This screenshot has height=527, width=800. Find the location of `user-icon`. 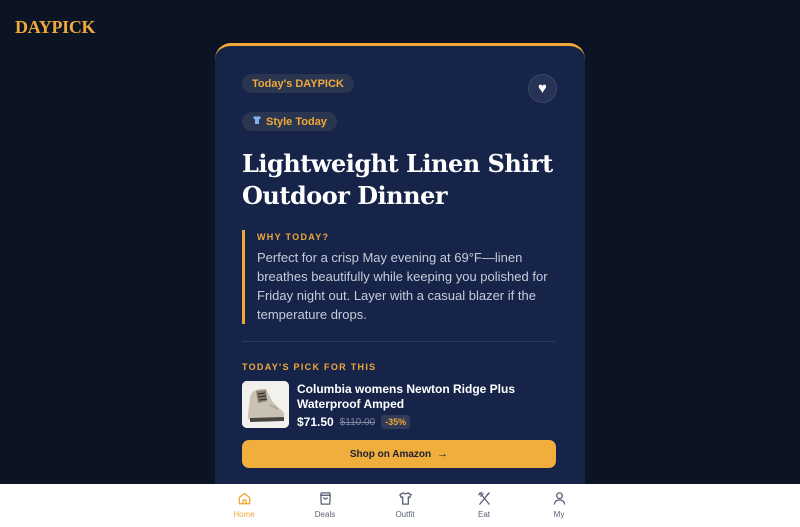

user-icon is located at coordinates (559, 498).